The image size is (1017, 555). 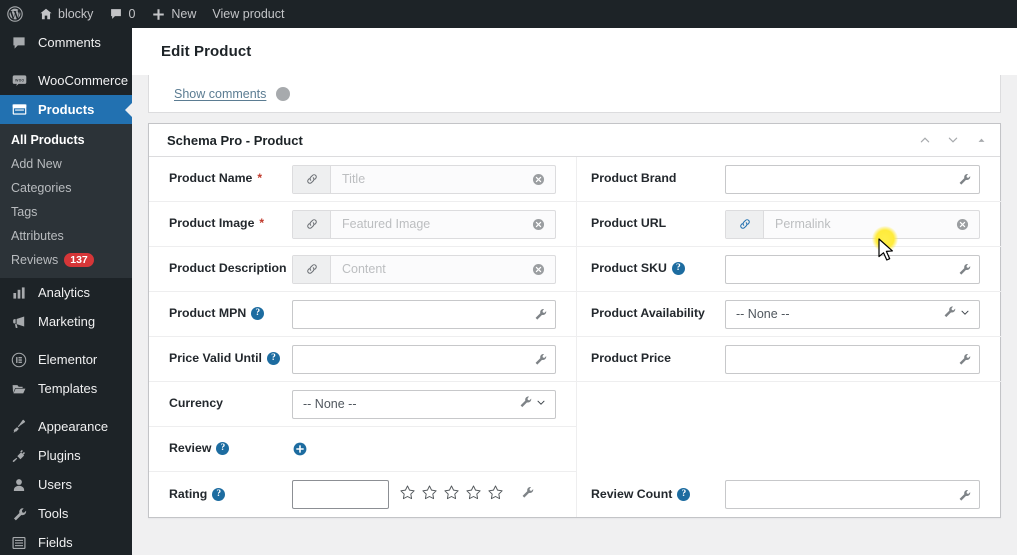 I want to click on product-mpn-input, so click(x=424, y=314).